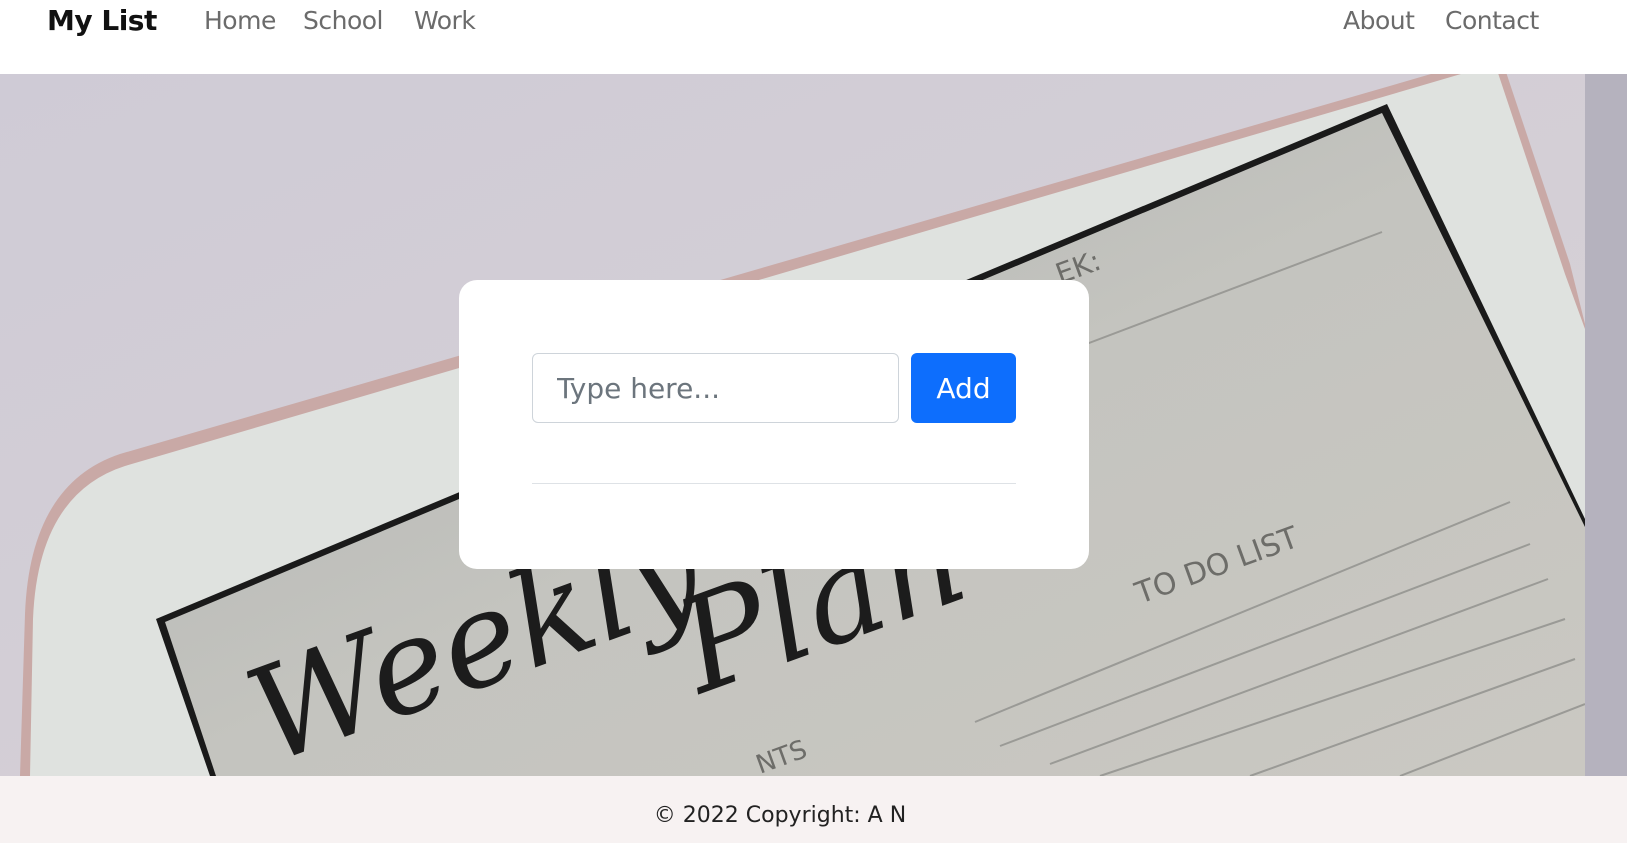 The image size is (1627, 843). I want to click on hero-right-edge, so click(1606, 425).